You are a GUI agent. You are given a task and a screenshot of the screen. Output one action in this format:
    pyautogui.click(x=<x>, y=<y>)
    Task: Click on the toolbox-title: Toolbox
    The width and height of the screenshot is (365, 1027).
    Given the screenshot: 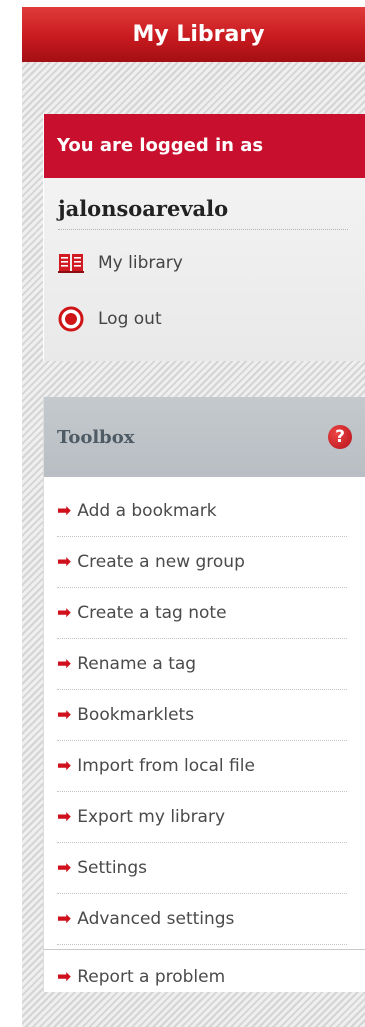 What is the action you would take?
    pyautogui.click(x=96, y=437)
    